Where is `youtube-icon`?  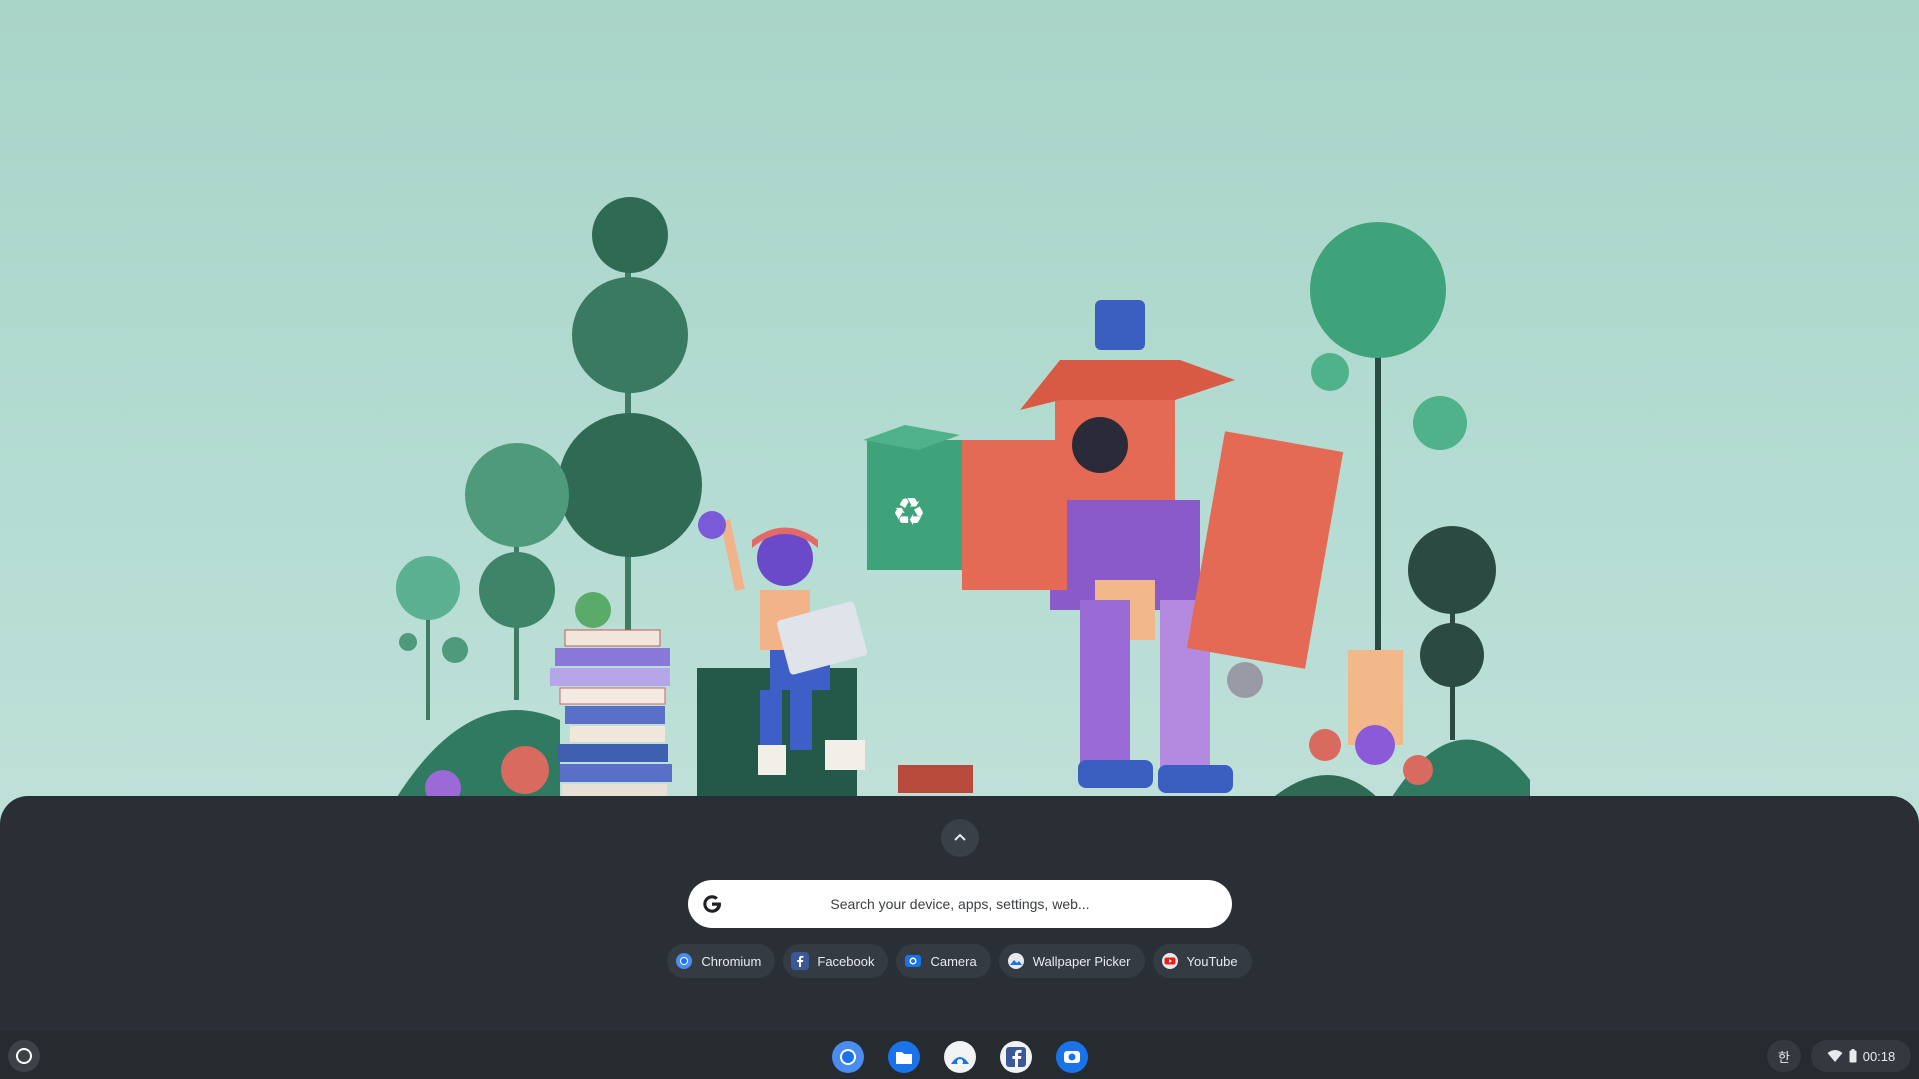
youtube-icon is located at coordinates (1170, 961).